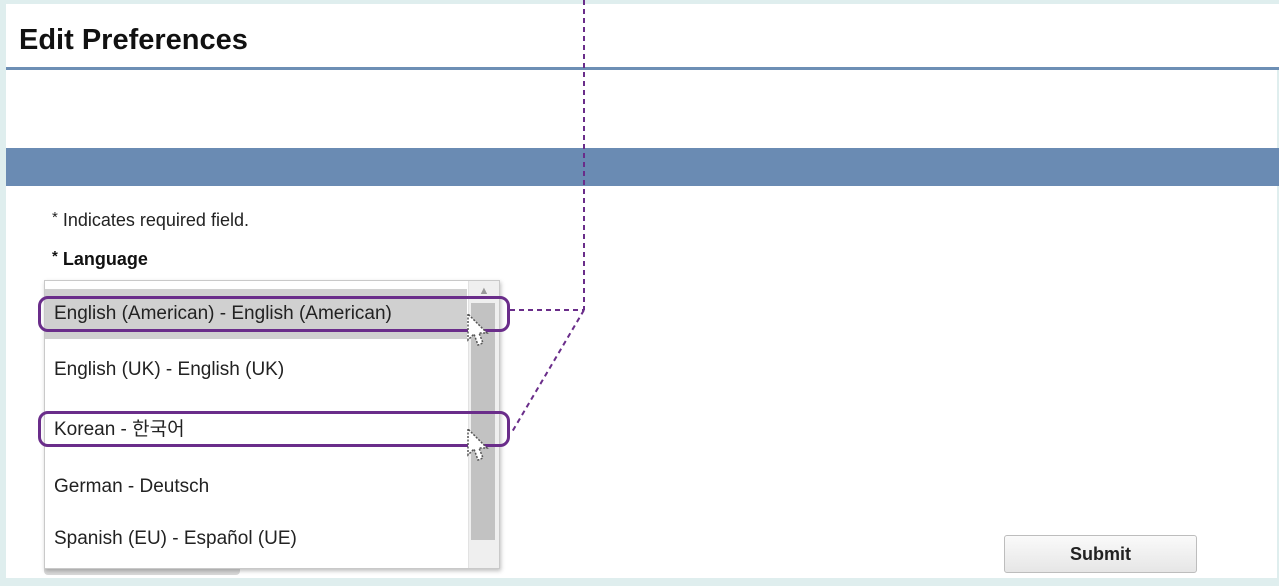 This screenshot has width=1279, height=586. I want to click on submit-button: Submit, so click(1100, 554).